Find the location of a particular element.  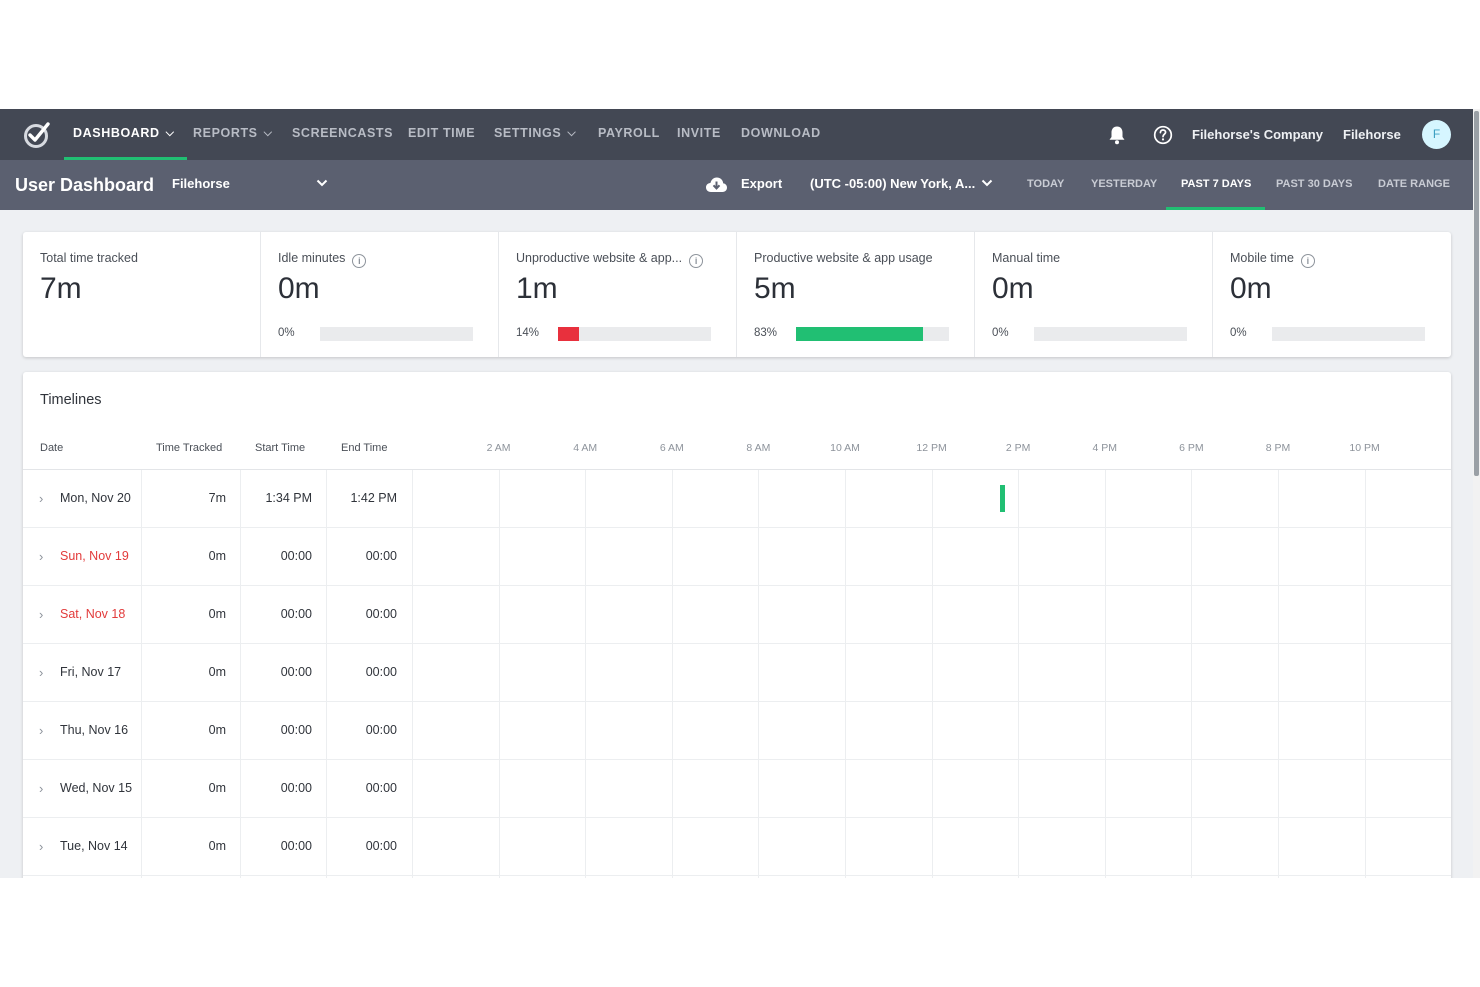

avatar: F is located at coordinates (1436, 134).